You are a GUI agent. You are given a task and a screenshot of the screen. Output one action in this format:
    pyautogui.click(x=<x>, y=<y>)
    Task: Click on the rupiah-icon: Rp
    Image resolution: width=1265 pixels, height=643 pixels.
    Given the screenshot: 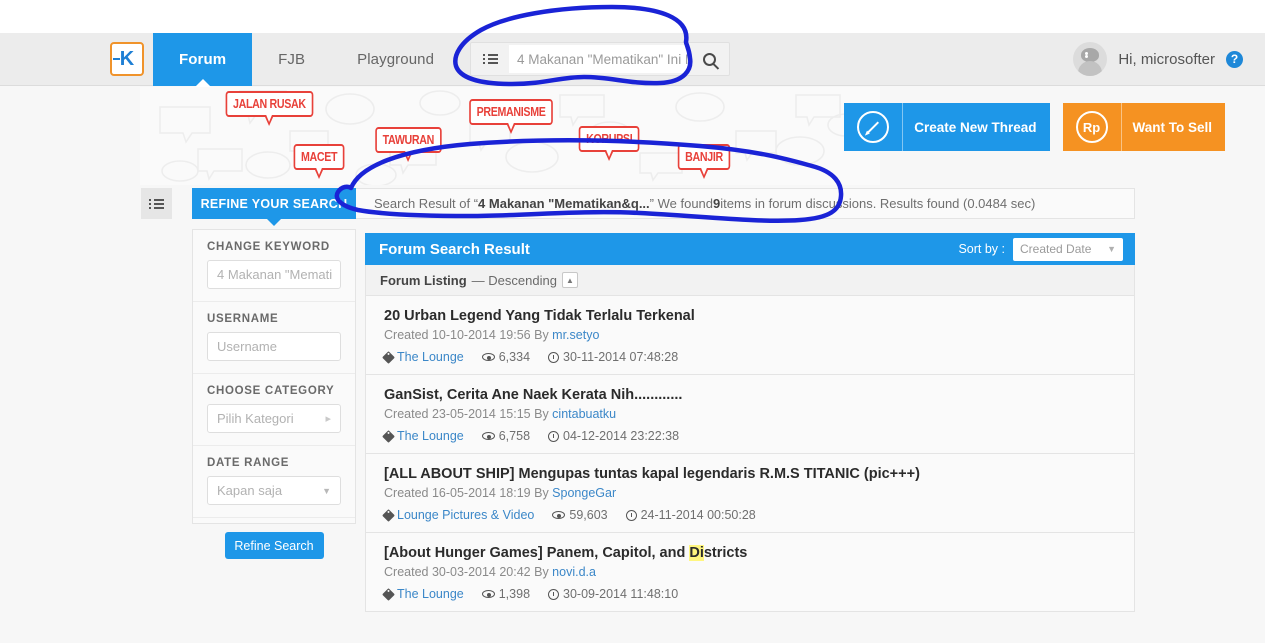 What is the action you would take?
    pyautogui.click(x=1091, y=127)
    